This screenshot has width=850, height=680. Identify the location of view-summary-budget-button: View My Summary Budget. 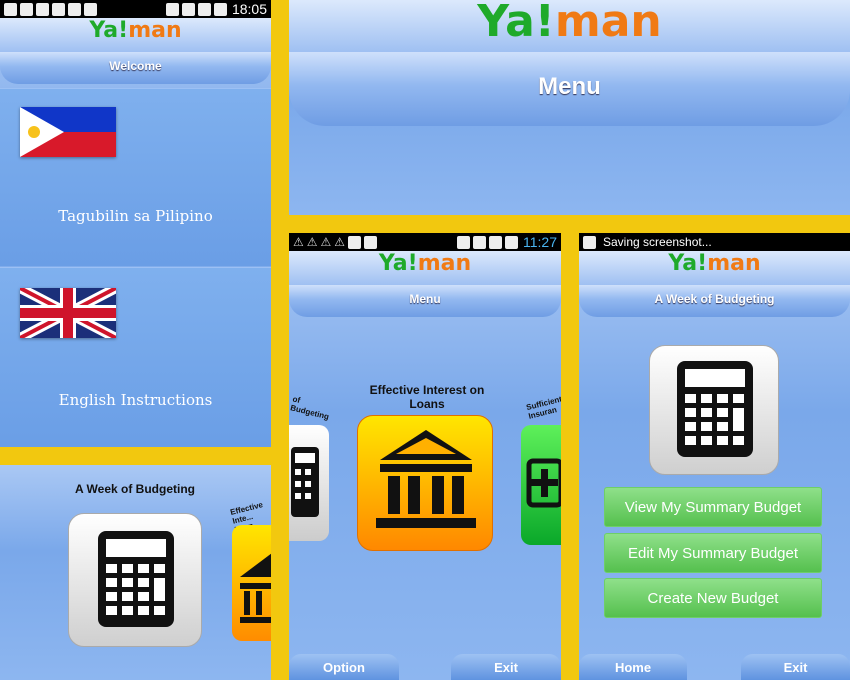
(713, 507).